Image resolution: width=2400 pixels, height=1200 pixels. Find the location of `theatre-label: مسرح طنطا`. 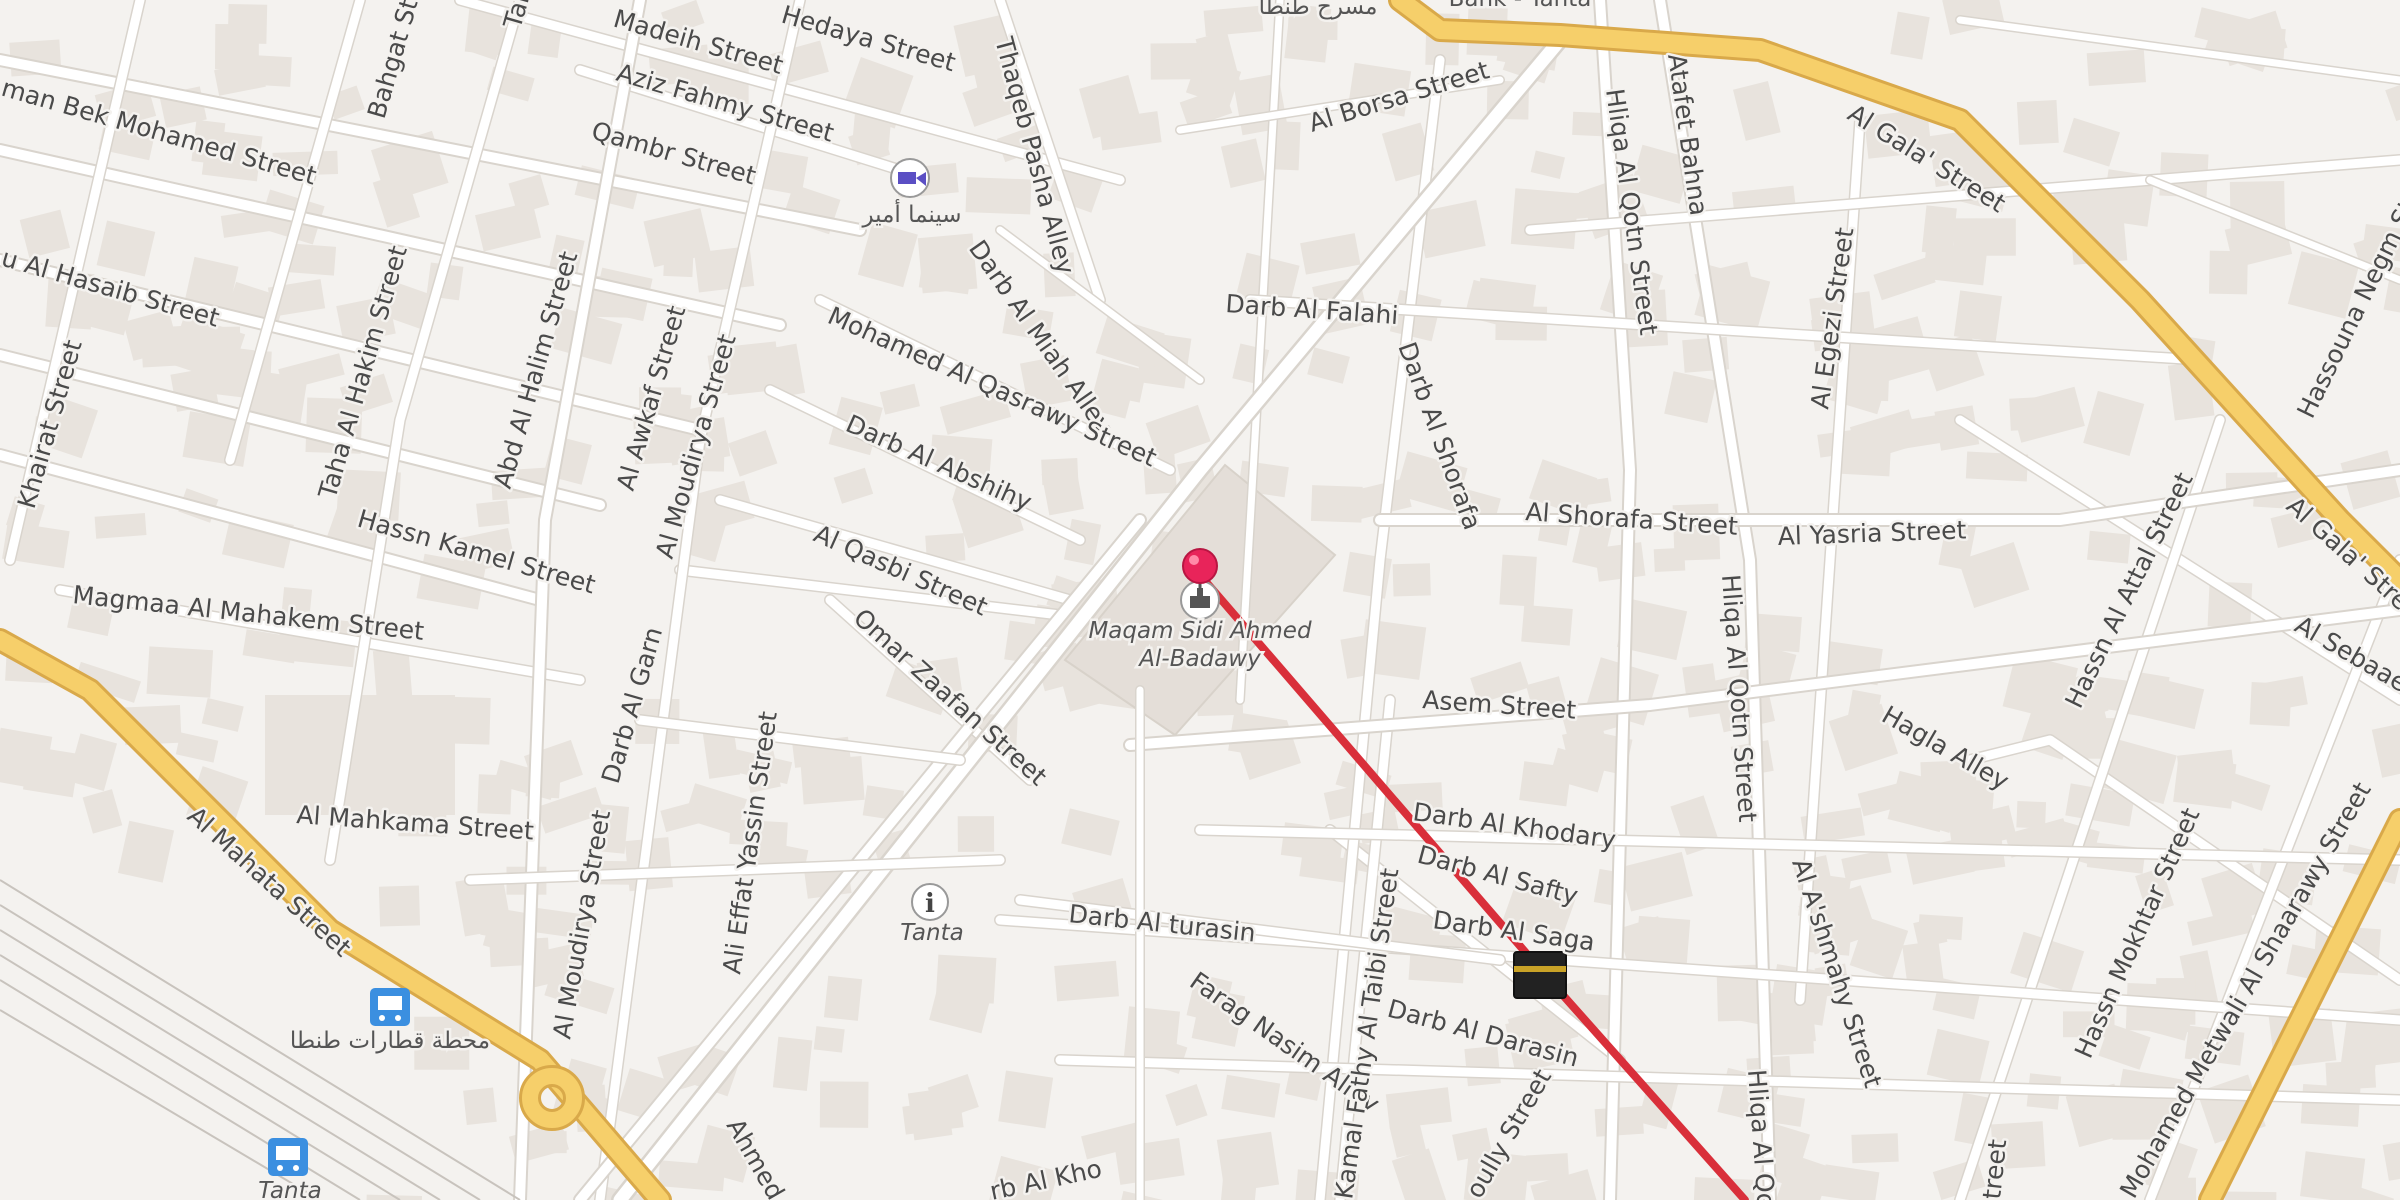

theatre-label: مسرح طنطا is located at coordinates (1318, 10).